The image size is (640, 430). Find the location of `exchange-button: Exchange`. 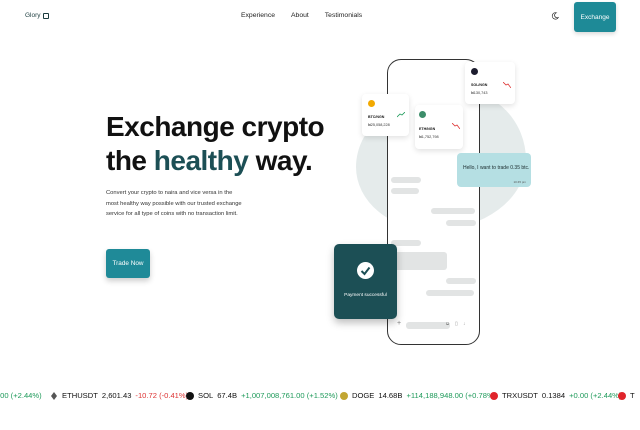

exchange-button: Exchange is located at coordinates (595, 17).